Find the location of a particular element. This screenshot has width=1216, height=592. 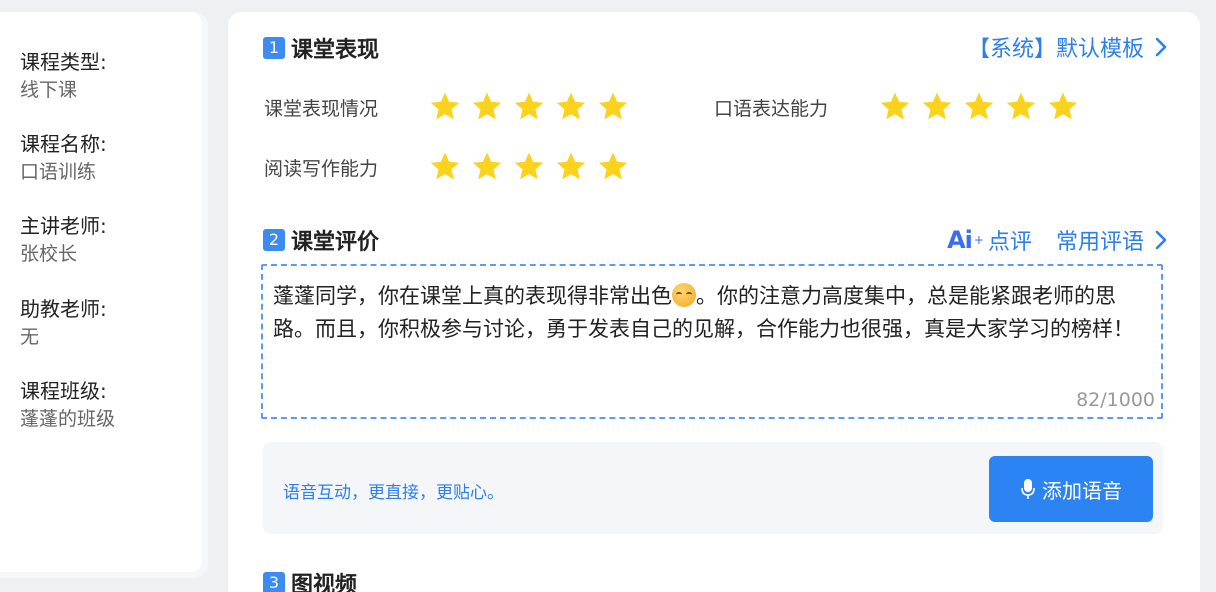

voice-section: 语音互动，更直接，更贴心。 添加语音 is located at coordinates (713, 488).